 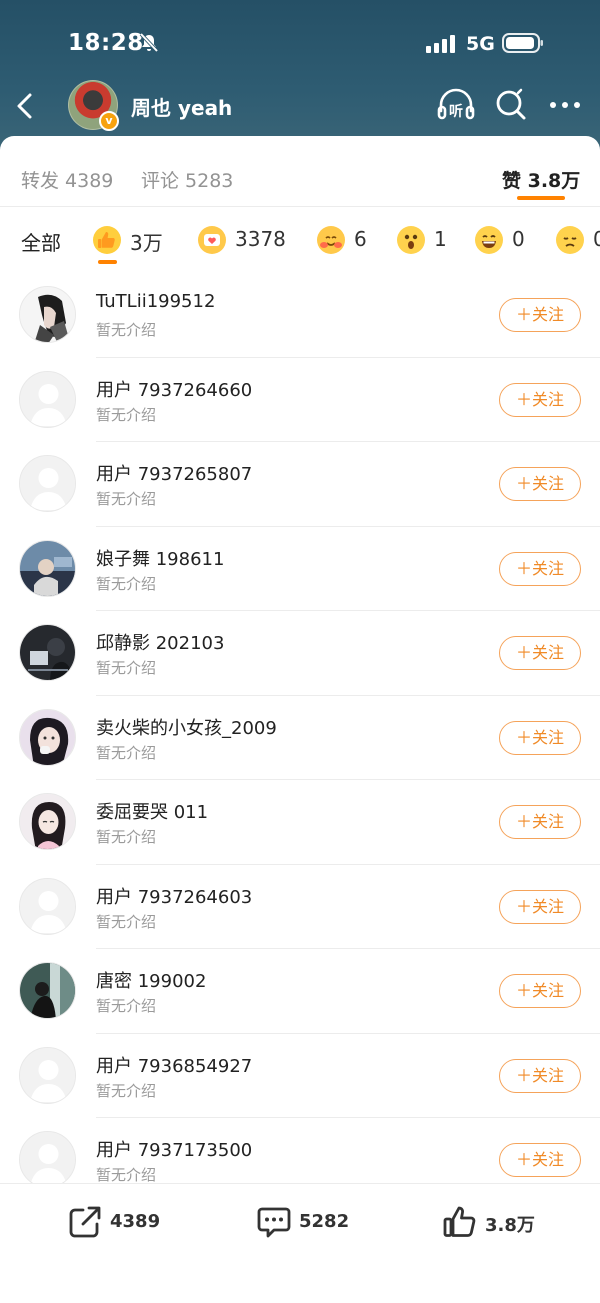 I want to click on interaction-tabs: 转发 4389 评论 5283 赞 3.8万, so click(x=300, y=172).